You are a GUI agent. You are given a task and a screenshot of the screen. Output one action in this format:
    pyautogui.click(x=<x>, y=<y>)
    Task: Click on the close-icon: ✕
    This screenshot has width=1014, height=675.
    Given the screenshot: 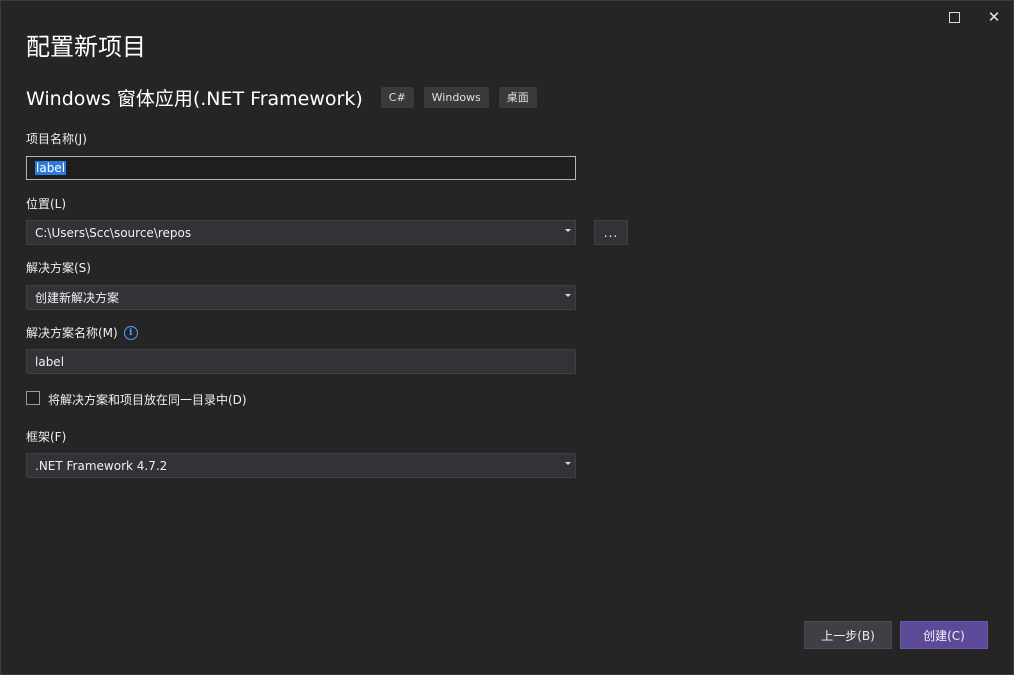 What is the action you would take?
    pyautogui.click(x=994, y=16)
    